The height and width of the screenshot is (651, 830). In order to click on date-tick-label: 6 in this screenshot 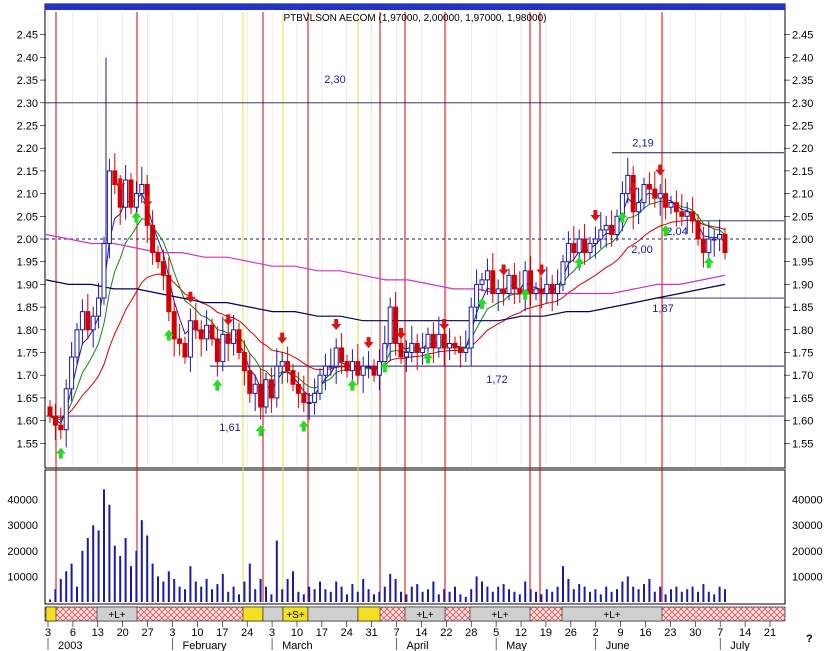, I will do `click(73, 633)`.